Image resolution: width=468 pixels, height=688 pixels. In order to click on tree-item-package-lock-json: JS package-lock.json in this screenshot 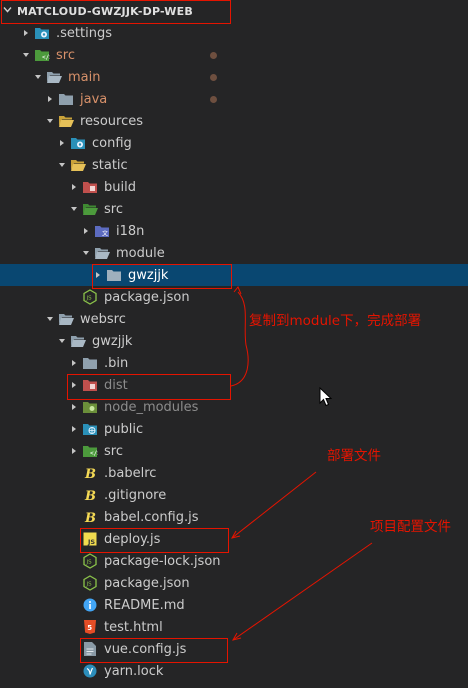, I will do `click(234, 561)`.